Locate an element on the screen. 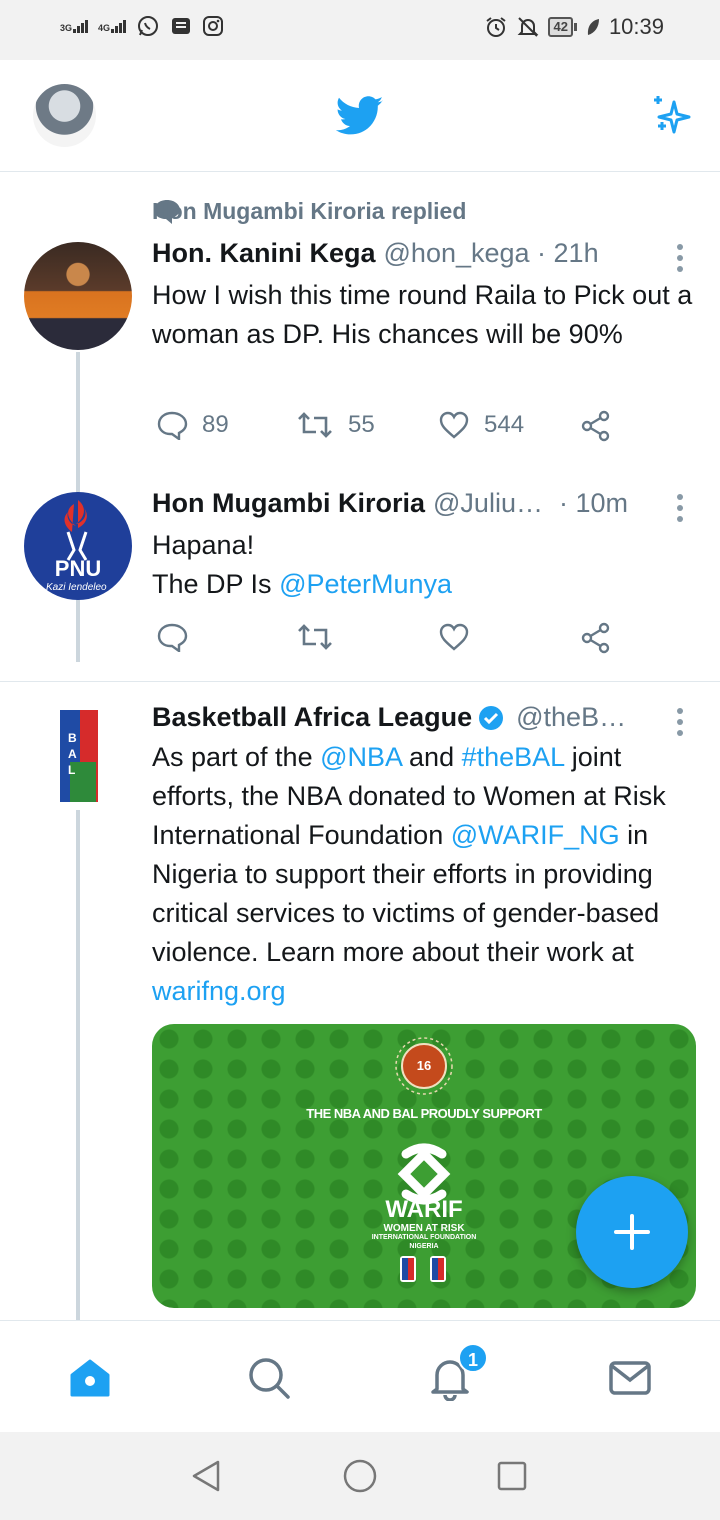 This screenshot has width=720, height=1520. top-app-bar is located at coordinates (360, 116).